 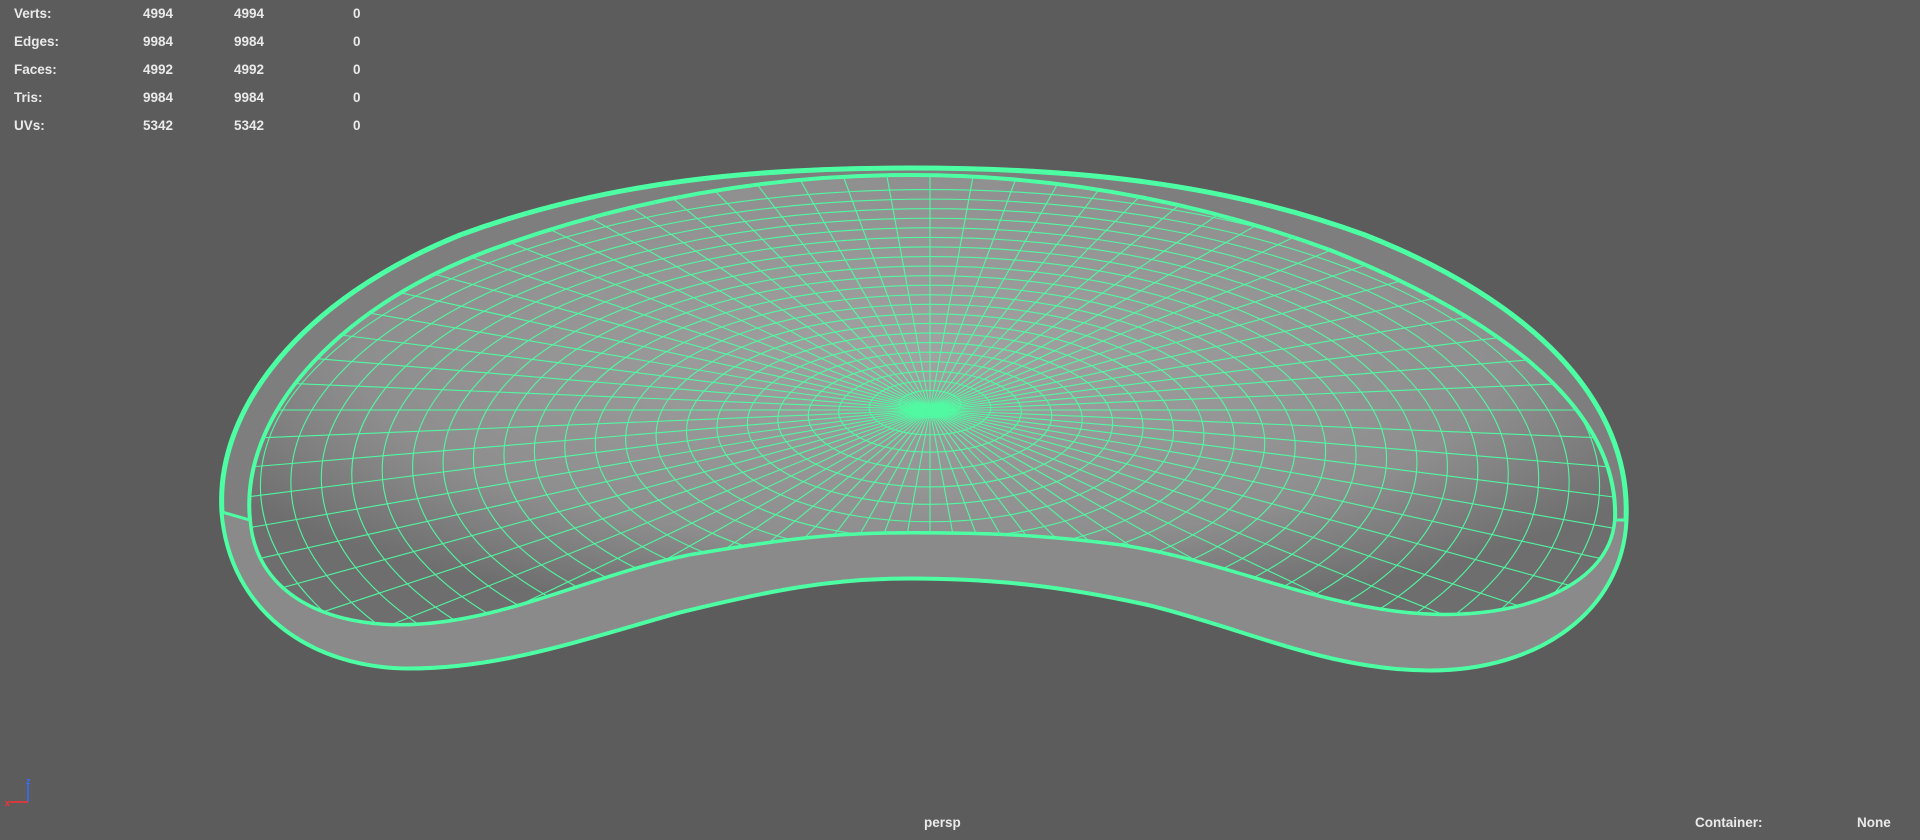 I want to click on axis-z-label: z, so click(x=28, y=781).